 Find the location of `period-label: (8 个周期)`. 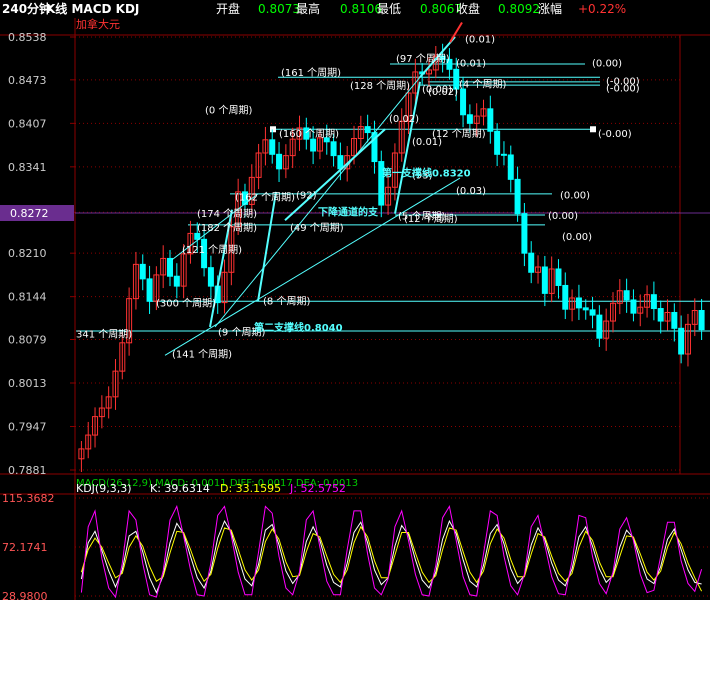

period-label: (8 个周期) is located at coordinates (286, 302).